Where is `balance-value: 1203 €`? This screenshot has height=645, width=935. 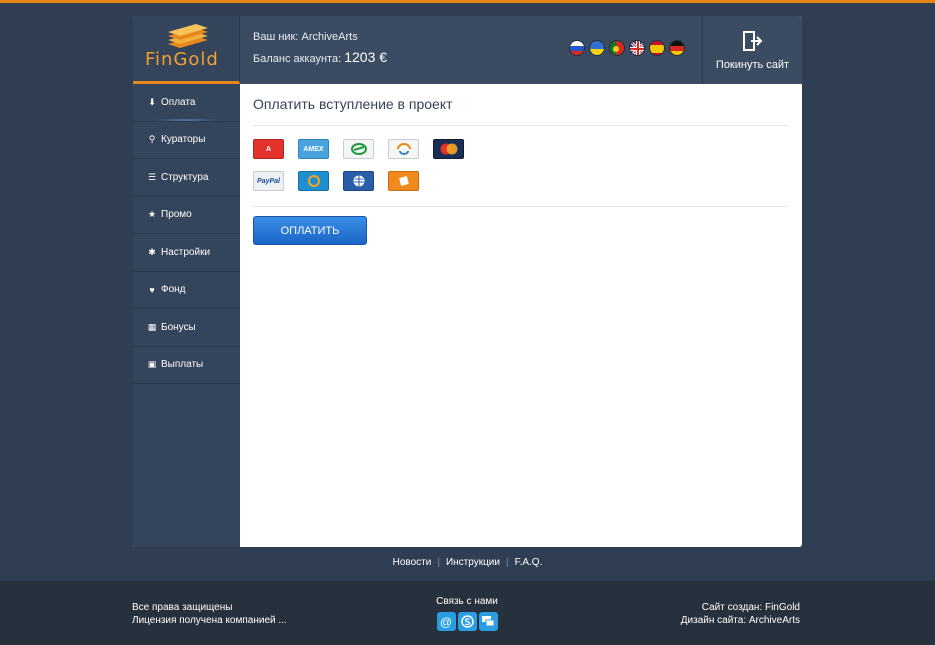
balance-value: 1203 € is located at coordinates (366, 57).